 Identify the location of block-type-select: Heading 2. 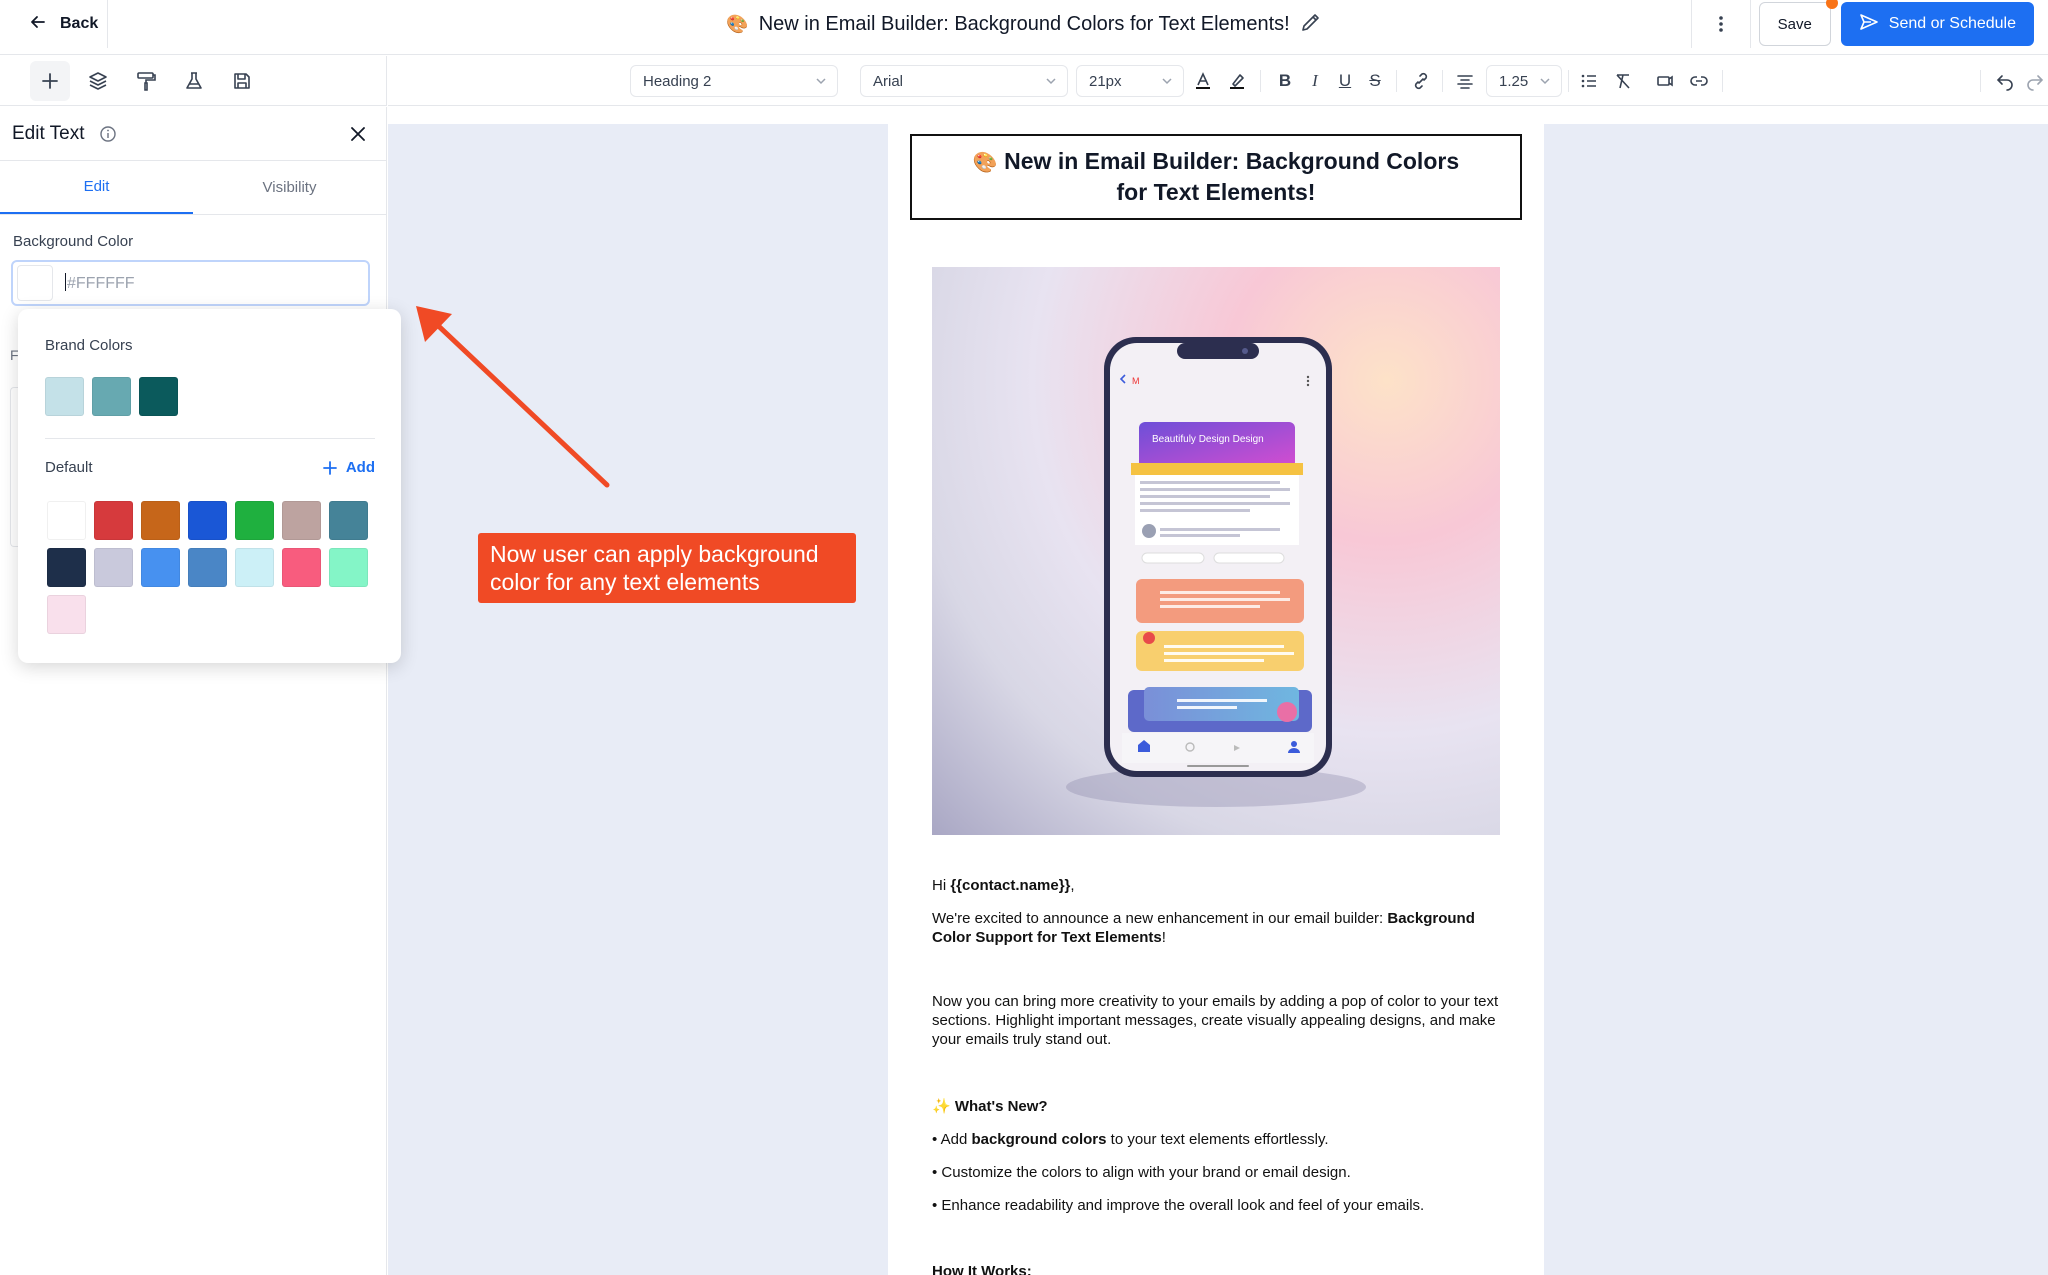
(734, 81).